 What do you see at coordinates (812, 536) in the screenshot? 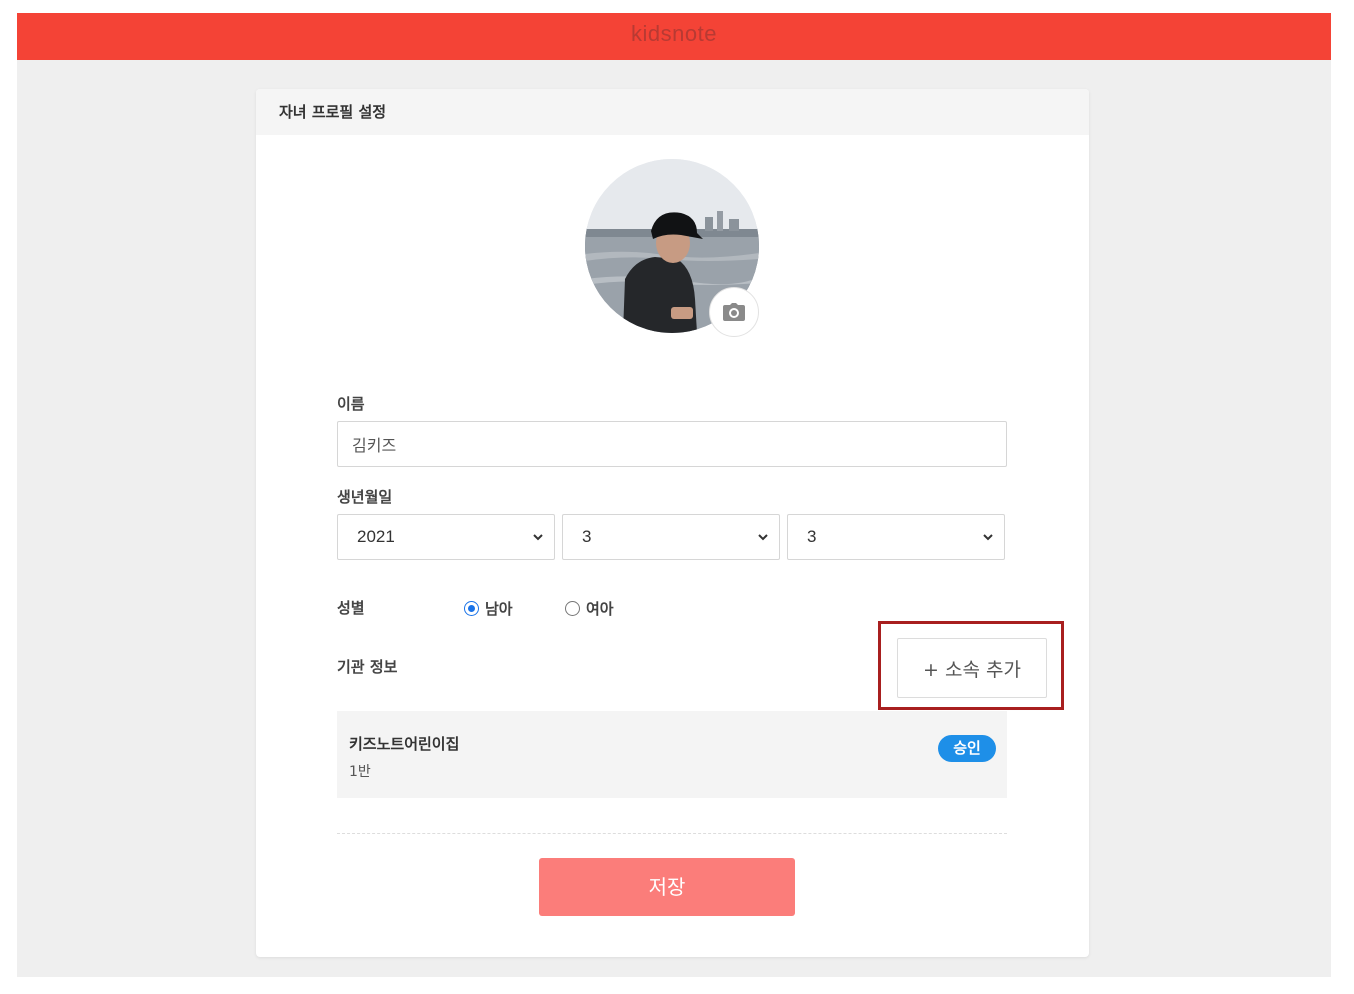
I see `birth-day-value: 3` at bounding box center [812, 536].